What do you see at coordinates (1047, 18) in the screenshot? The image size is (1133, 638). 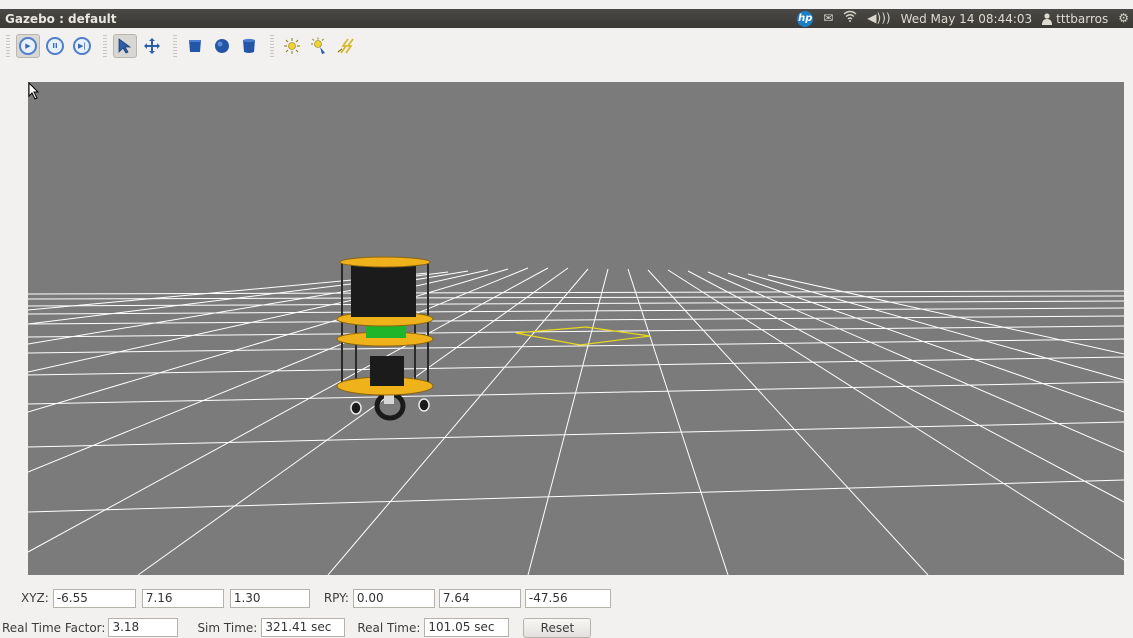 I see `user-icon` at bounding box center [1047, 18].